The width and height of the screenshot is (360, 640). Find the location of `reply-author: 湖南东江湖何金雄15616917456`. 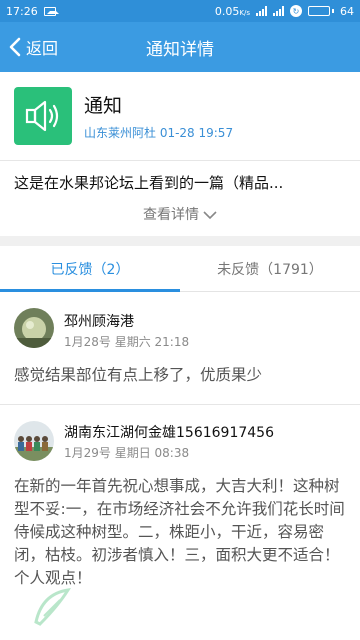

reply-author: 湖南东江湖何金雄15616917456 is located at coordinates (169, 433).